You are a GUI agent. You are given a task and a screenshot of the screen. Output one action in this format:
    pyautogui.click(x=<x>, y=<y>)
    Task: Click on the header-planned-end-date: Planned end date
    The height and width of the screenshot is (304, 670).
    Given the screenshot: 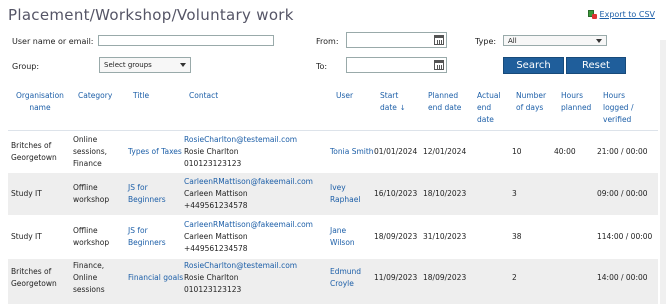 What is the action you would take?
    pyautogui.click(x=444, y=102)
    